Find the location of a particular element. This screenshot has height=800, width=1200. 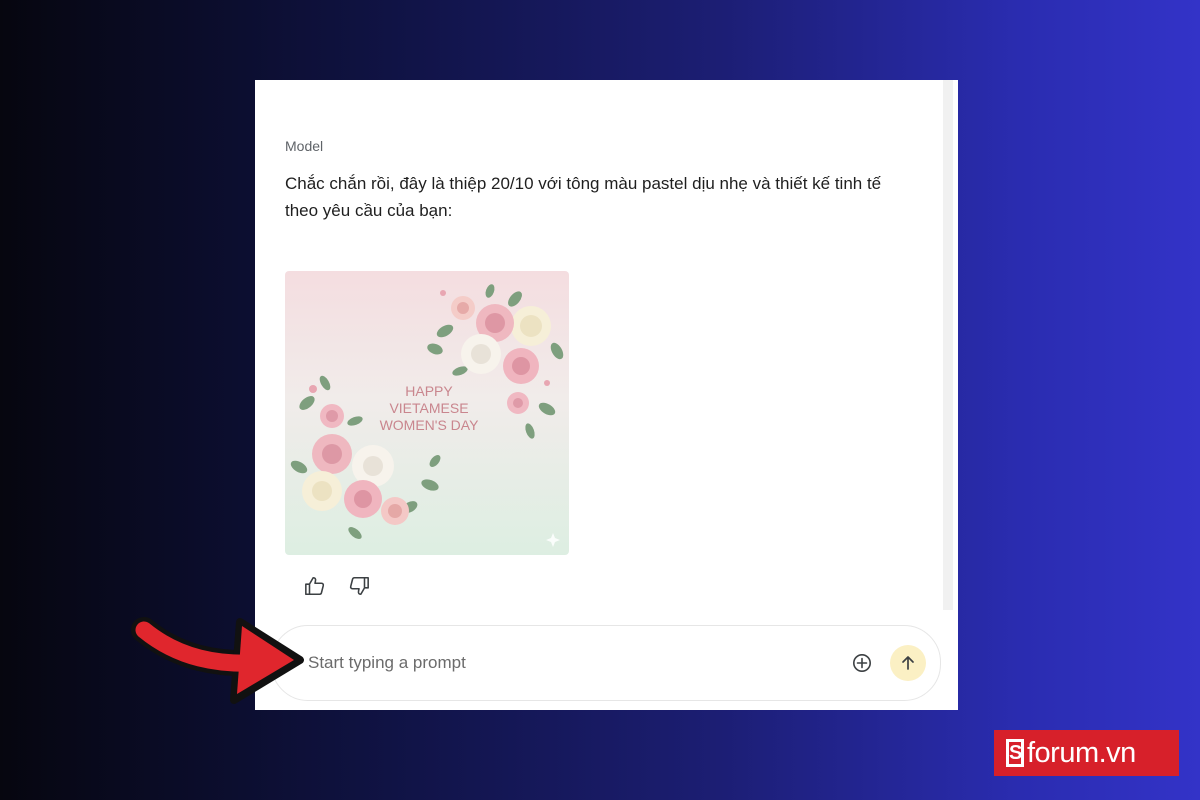

thumbs-up-icon is located at coordinates (315, 586).